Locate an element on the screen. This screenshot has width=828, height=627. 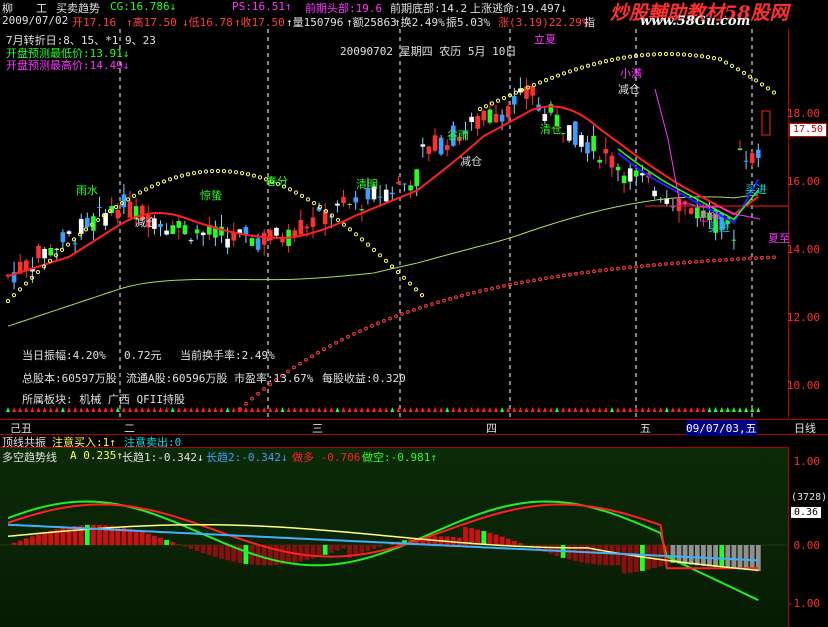
price-axis: 18.00 16.00 14.00 12.00 10.00 17.50 is located at coordinates (808, 223).